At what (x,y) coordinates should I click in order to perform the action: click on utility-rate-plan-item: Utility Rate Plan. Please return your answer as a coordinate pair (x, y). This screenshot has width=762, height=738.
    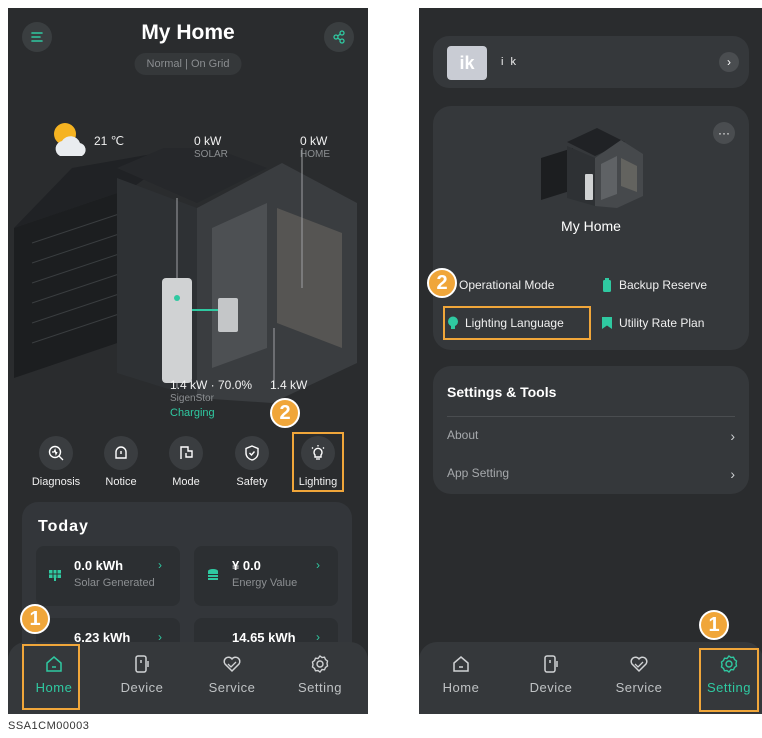
    Looking at the image, I should click on (652, 323).